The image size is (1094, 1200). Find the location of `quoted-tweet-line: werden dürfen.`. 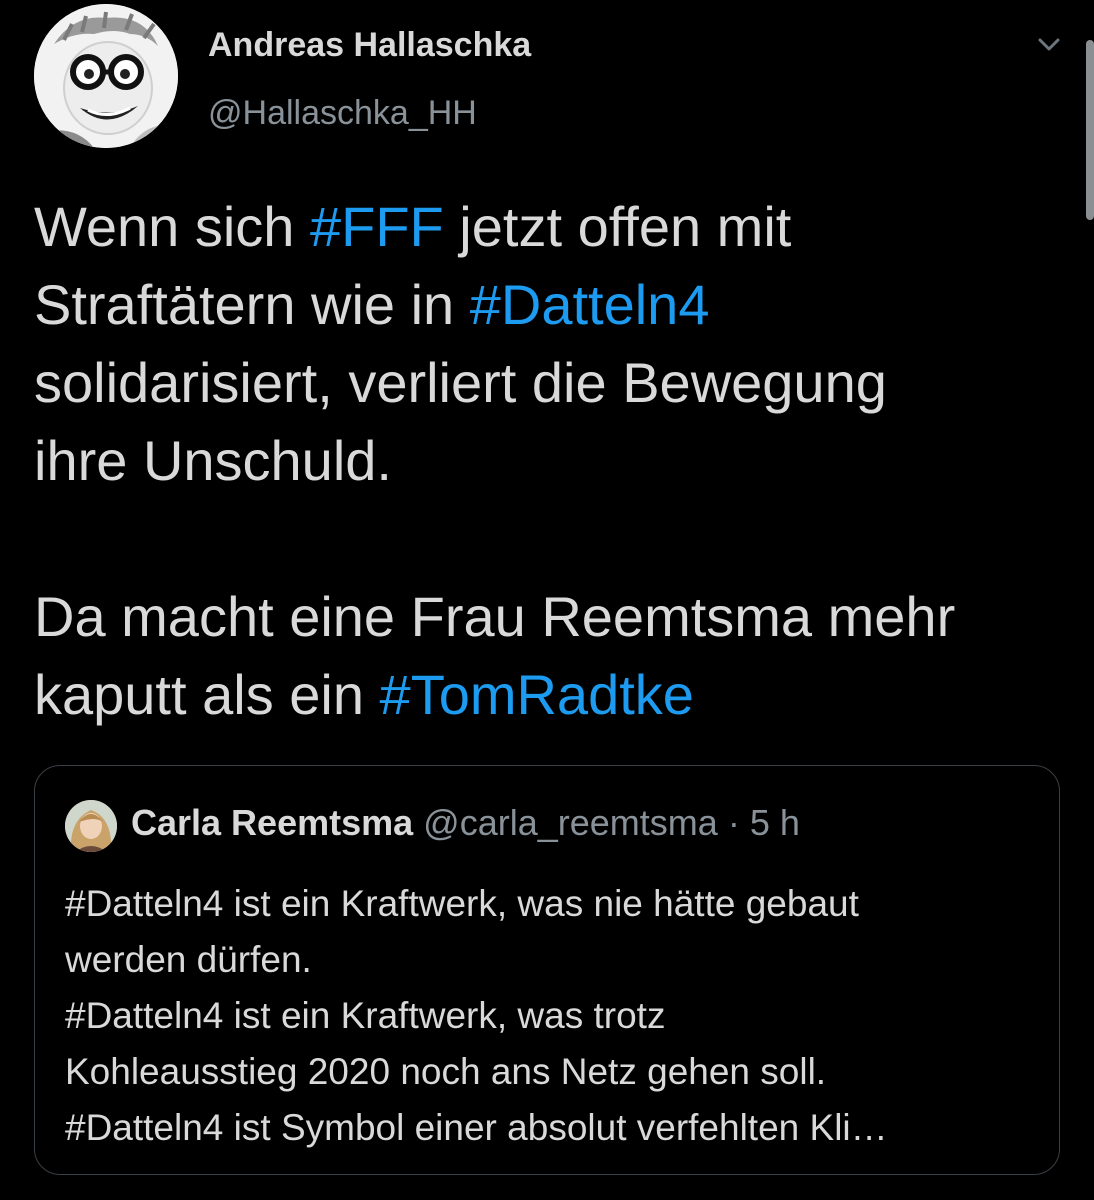

quoted-tweet-line: werden dürfen. is located at coordinates (188, 959).